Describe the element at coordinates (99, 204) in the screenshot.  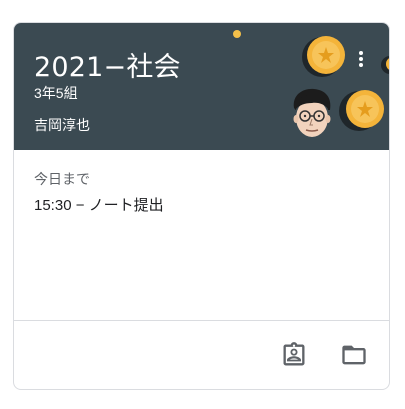
I see `due-assignment-link: 15:30 − ノート提出` at that location.